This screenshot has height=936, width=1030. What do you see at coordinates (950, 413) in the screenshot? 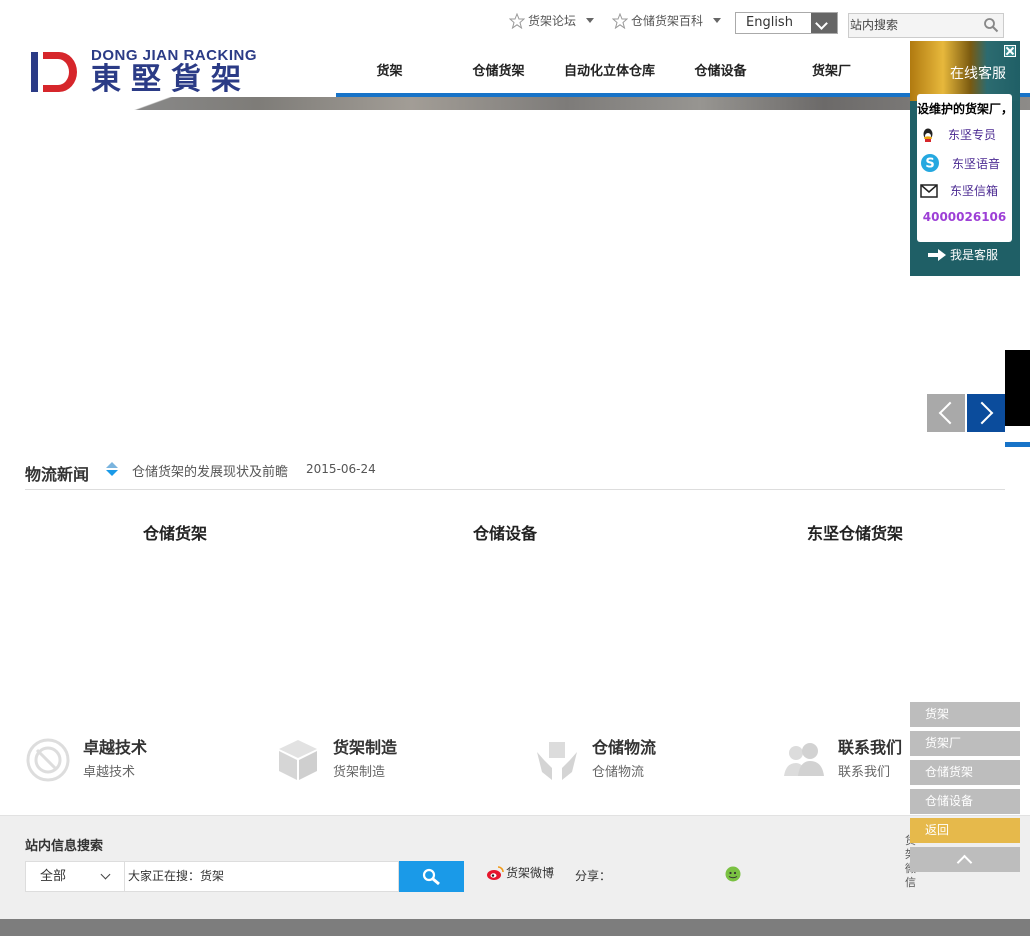
I see `chevron-left-icon` at bounding box center [950, 413].